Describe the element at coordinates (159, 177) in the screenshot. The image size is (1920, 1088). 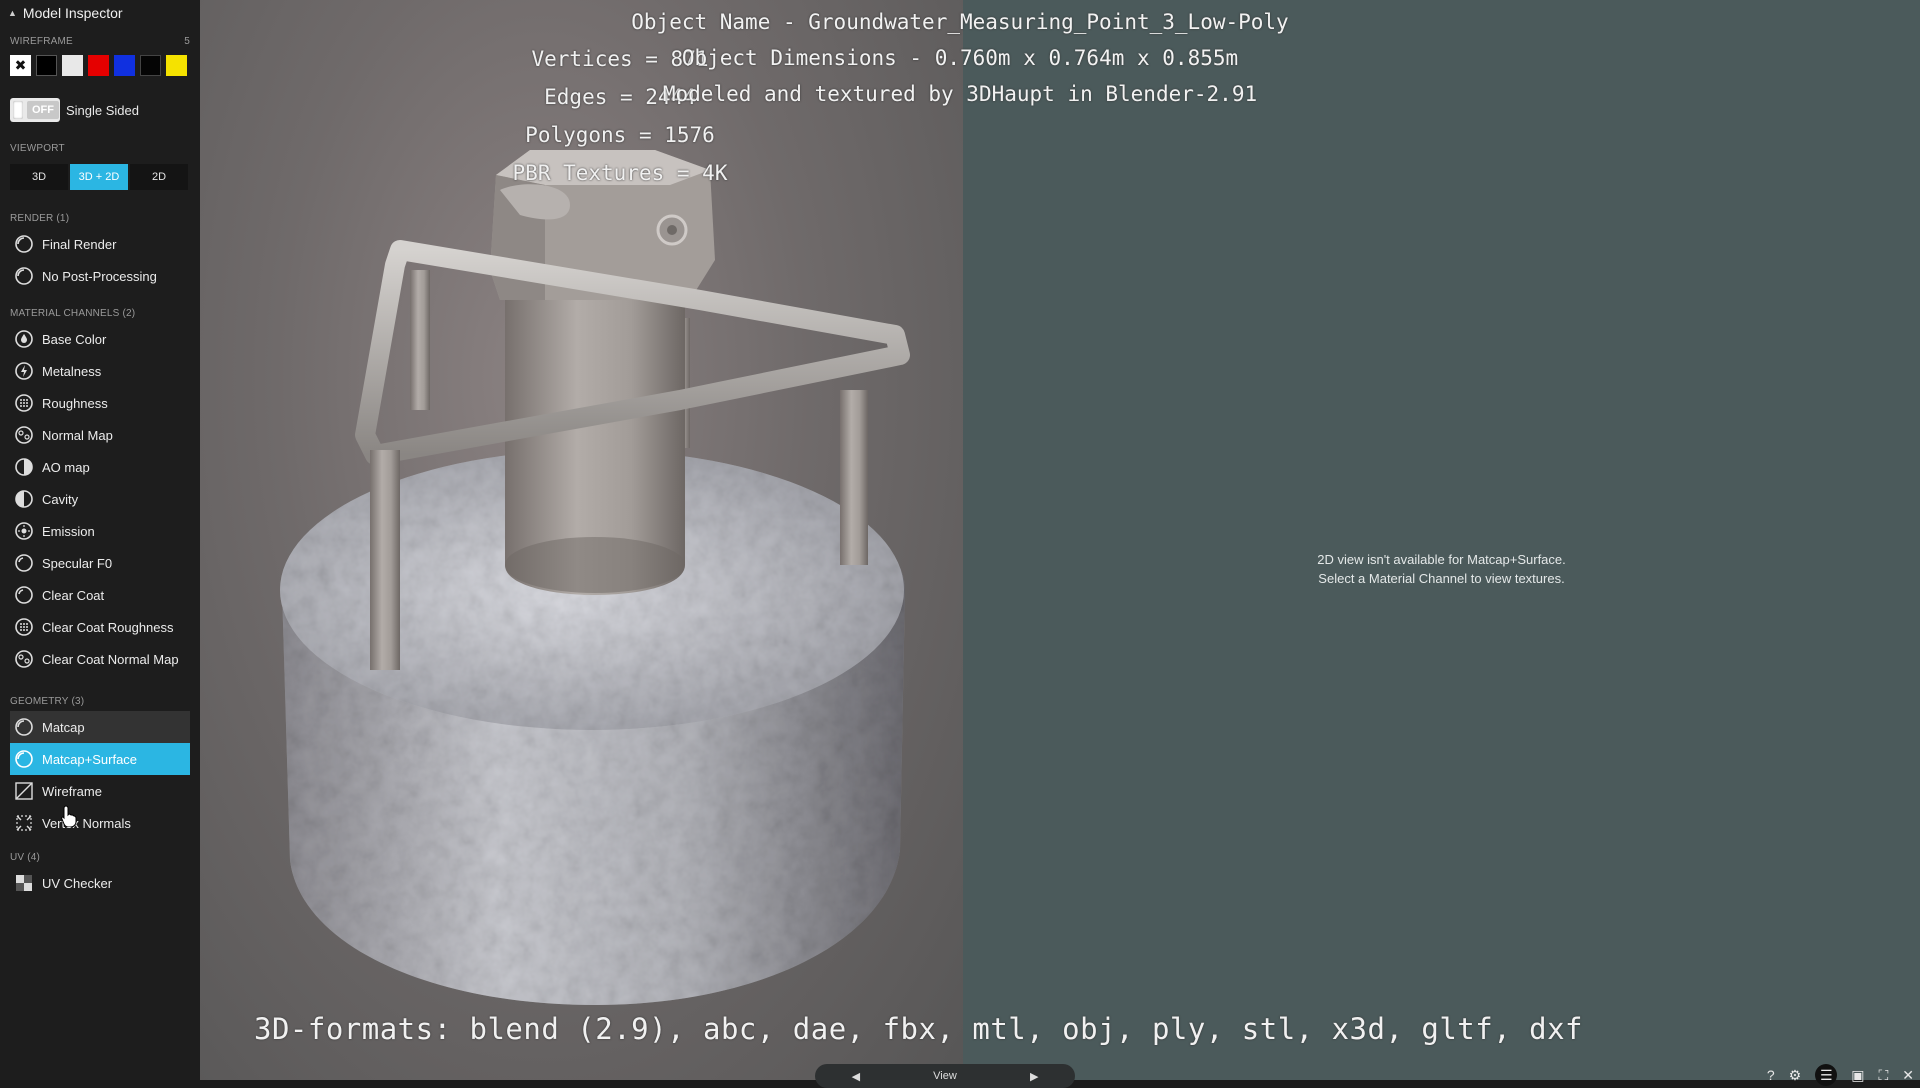
I see `viewport-2d-button: 2D` at that location.